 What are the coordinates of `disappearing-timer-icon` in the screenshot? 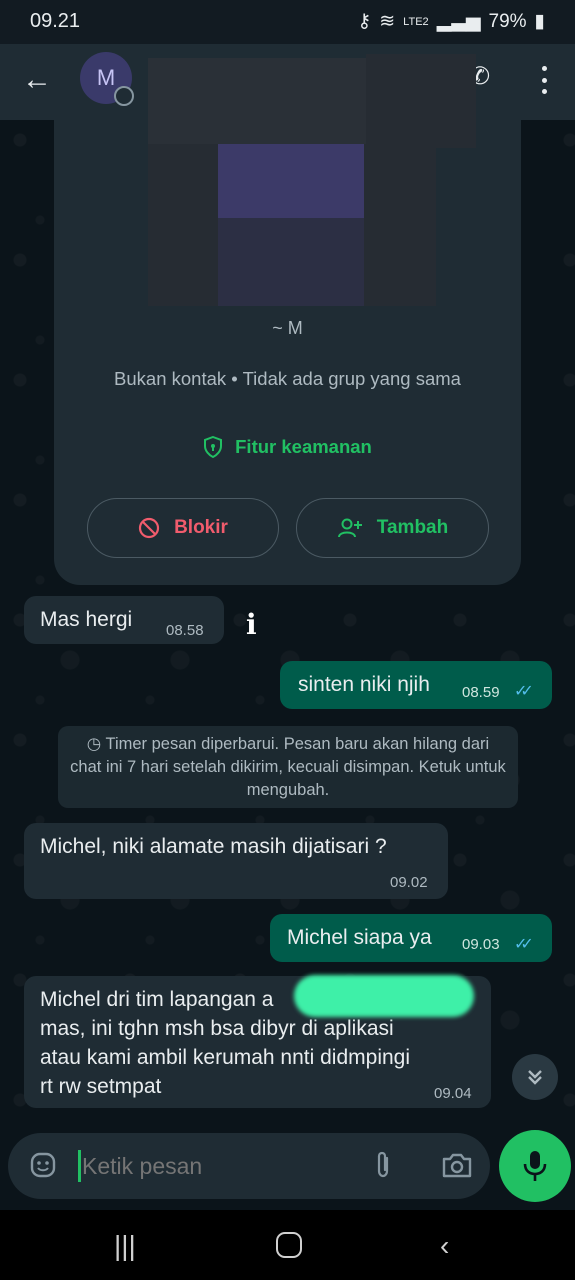 It's located at (124, 96).